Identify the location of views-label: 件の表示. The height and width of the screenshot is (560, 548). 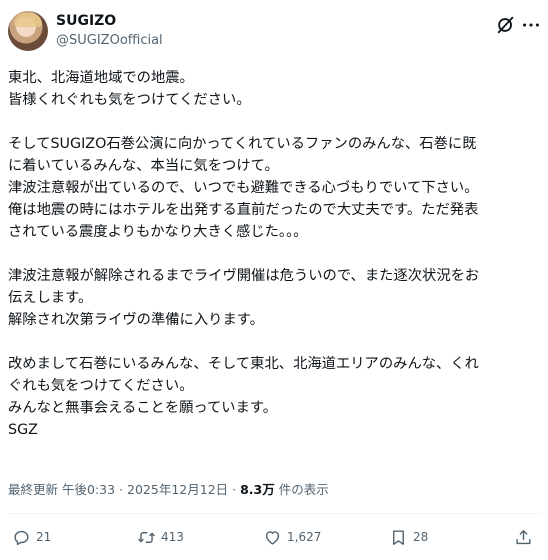
(303, 489).